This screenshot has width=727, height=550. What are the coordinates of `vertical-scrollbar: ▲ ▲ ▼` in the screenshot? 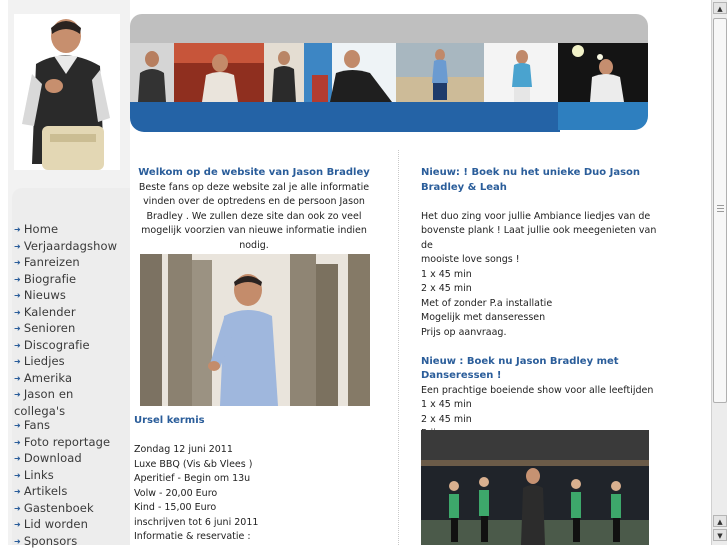 It's located at (719, 272).